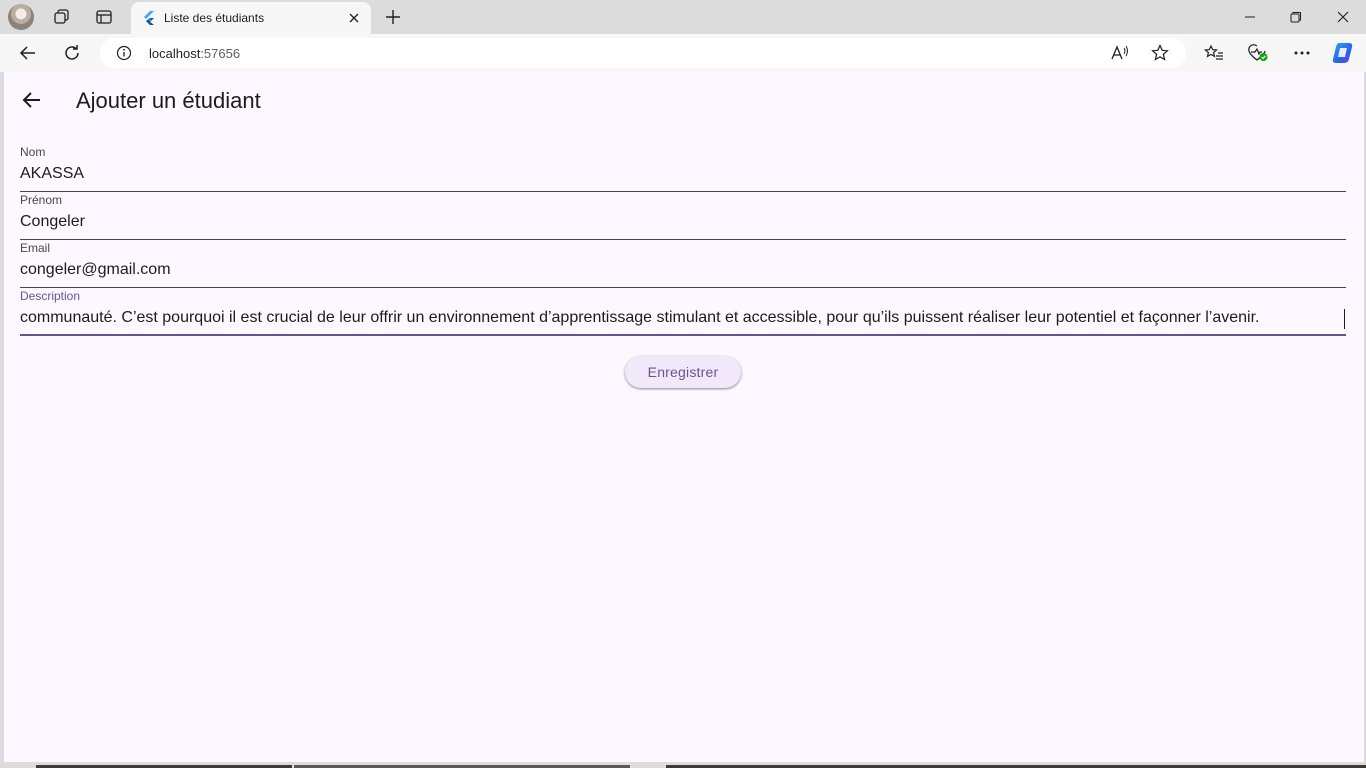 The width and height of the screenshot is (1366, 768). Describe the element at coordinates (124, 53) in the screenshot. I see `site-info-icon` at that location.